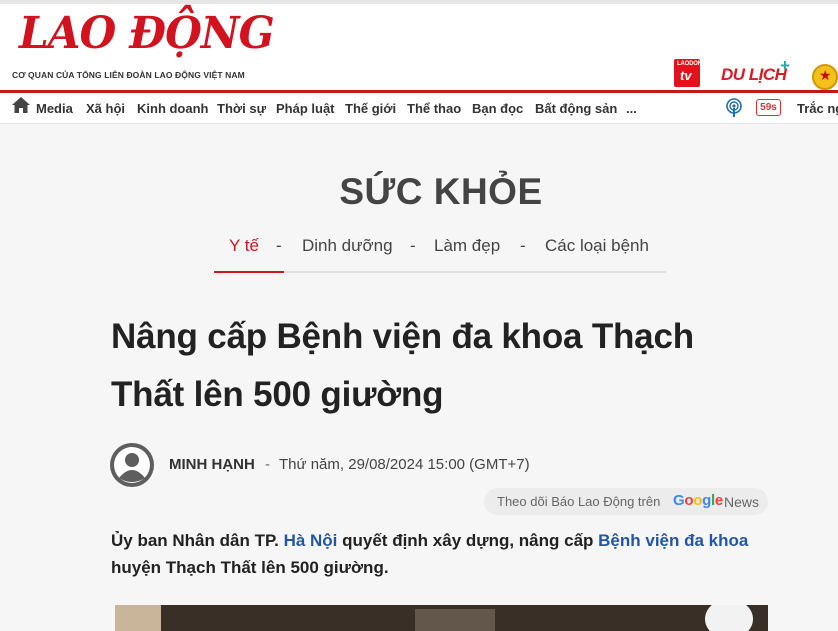 Image resolution: width=838 pixels, height=631 pixels. Describe the element at coordinates (241, 108) in the screenshot. I see `nav-item-thoi-su: Thời sự` at that location.